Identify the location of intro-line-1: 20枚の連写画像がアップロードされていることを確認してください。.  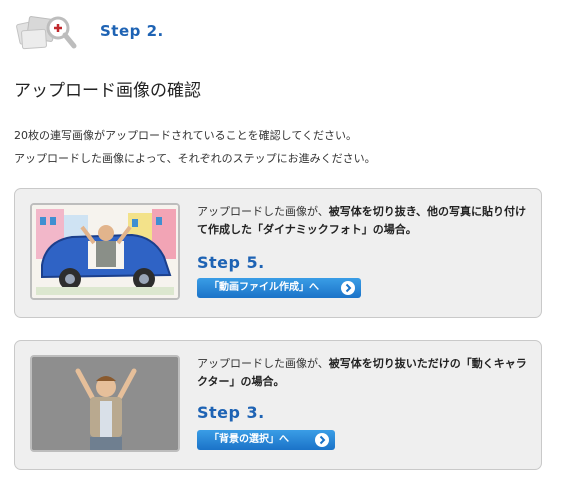
(186, 135).